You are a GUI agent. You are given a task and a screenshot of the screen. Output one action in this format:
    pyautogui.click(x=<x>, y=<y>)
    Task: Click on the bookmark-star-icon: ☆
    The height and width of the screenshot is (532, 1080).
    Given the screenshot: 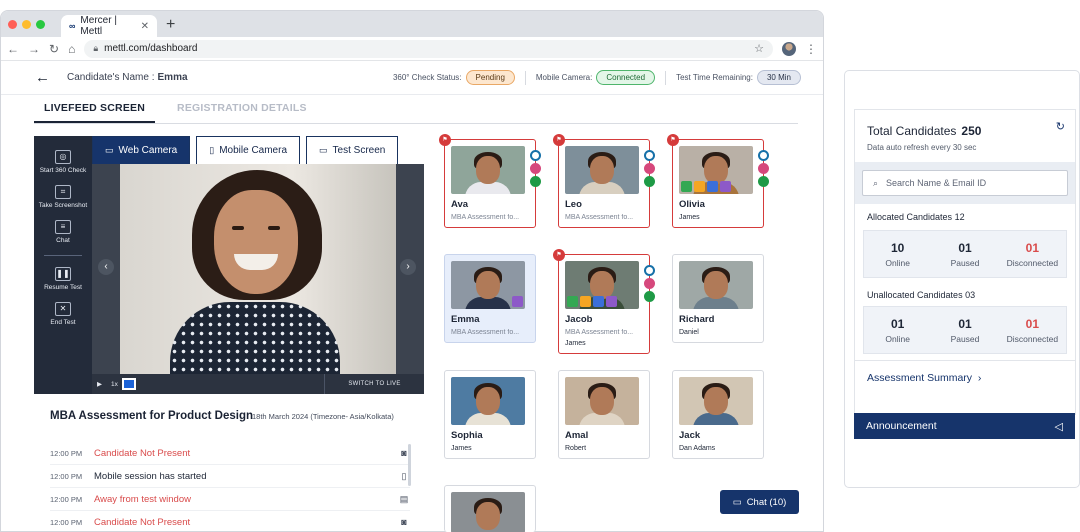 What is the action you would take?
    pyautogui.click(x=759, y=48)
    